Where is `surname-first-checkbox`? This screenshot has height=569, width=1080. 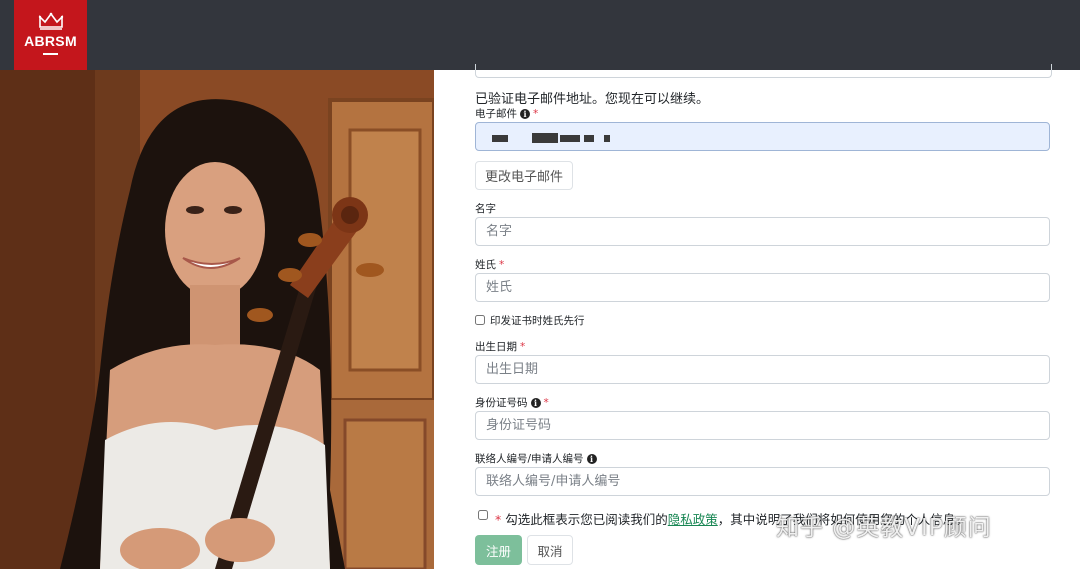 surname-first-checkbox is located at coordinates (480, 320).